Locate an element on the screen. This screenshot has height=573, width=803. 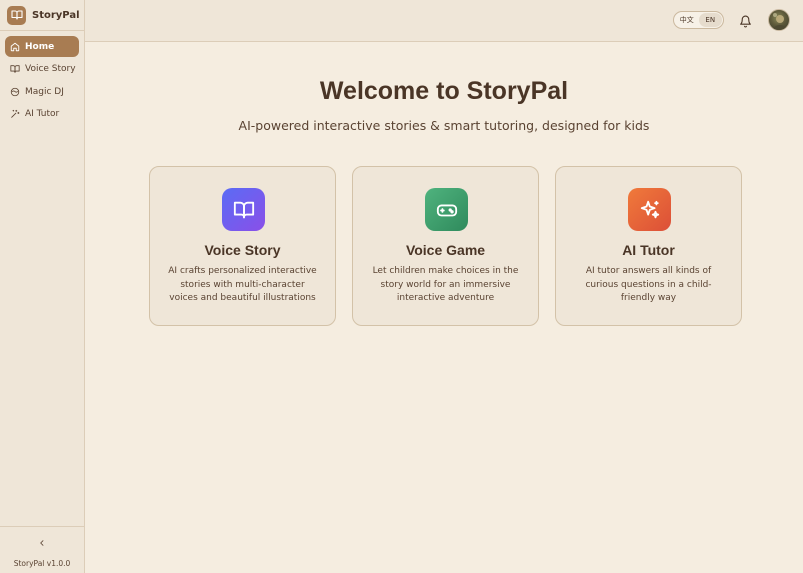
bell-icon is located at coordinates (745, 20).